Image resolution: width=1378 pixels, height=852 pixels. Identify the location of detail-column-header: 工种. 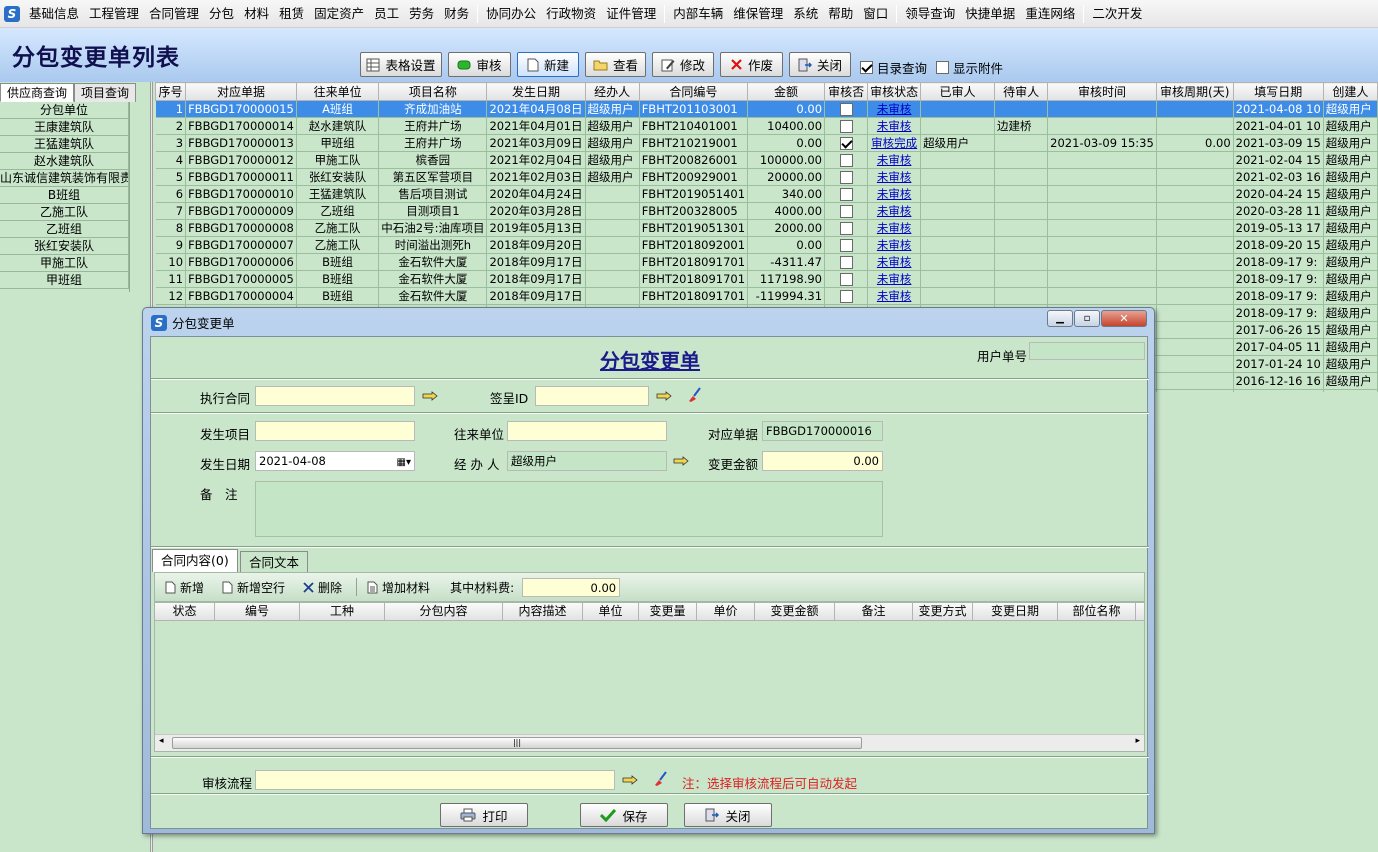
(342, 611).